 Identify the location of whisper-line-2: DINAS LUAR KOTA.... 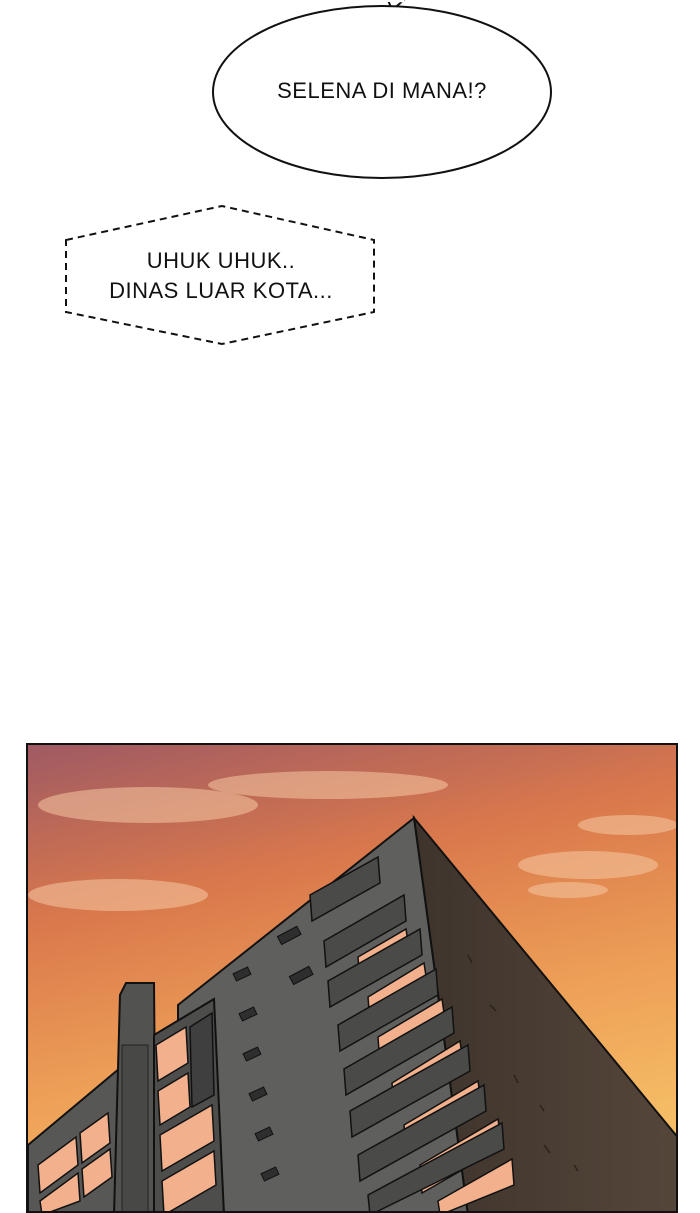
(221, 290).